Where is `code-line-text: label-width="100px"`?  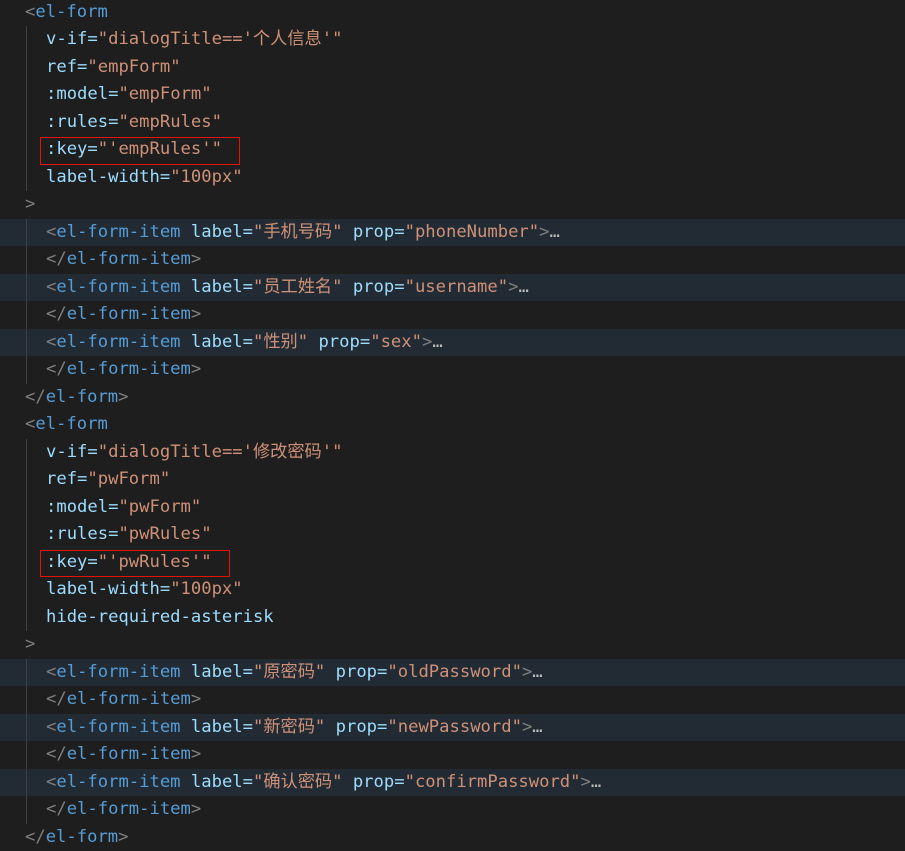
code-line-text: label-width="100px" is located at coordinates (144, 178).